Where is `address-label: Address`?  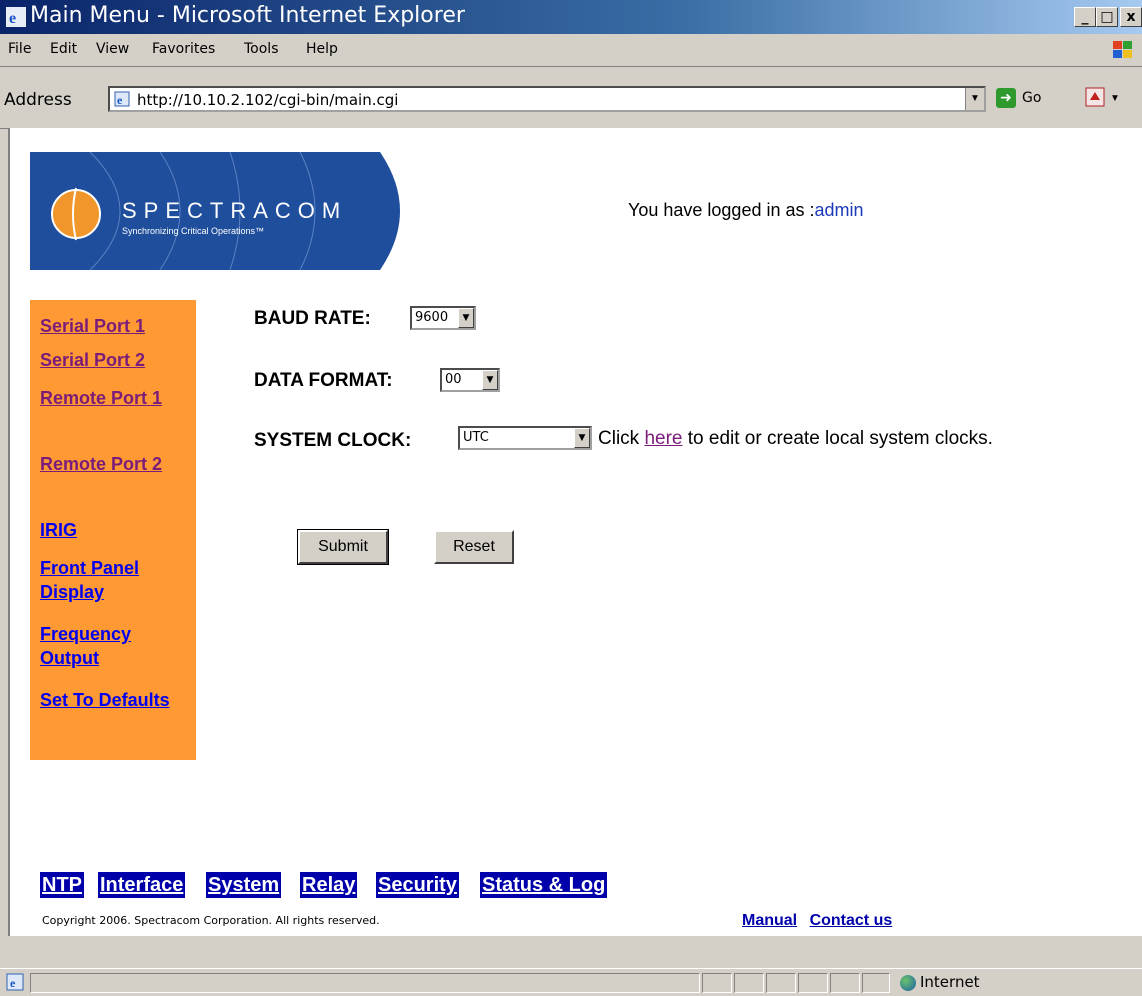 address-label: Address is located at coordinates (38, 100).